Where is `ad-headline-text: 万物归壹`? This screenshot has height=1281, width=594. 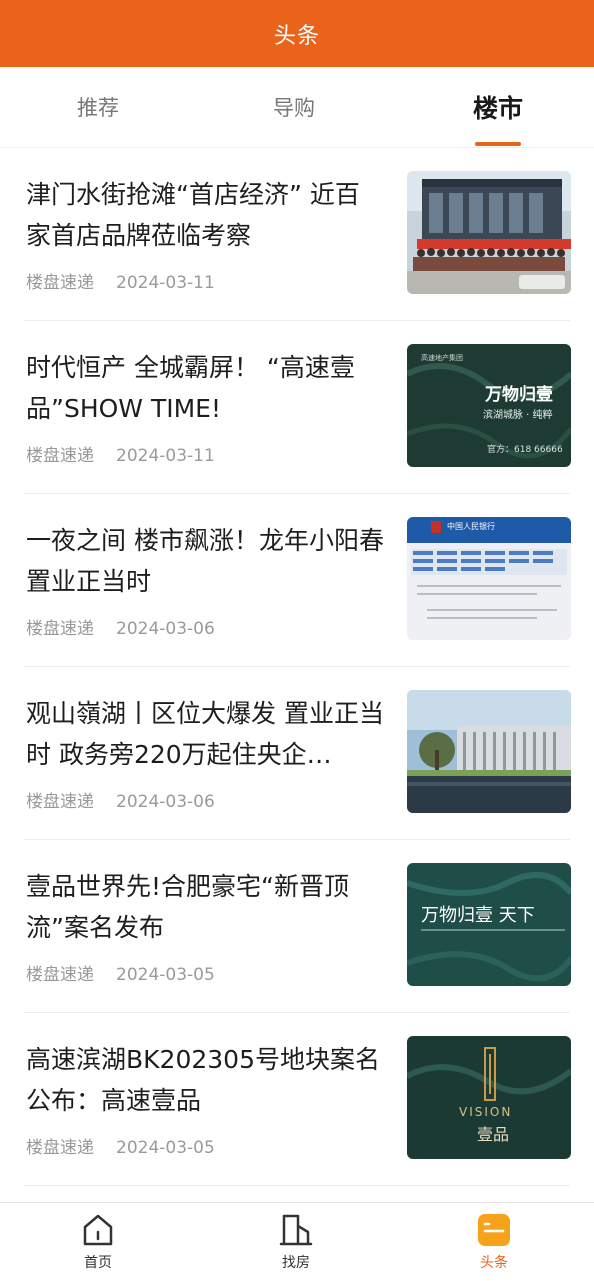 ad-headline-text: 万物归壹 is located at coordinates (518, 394).